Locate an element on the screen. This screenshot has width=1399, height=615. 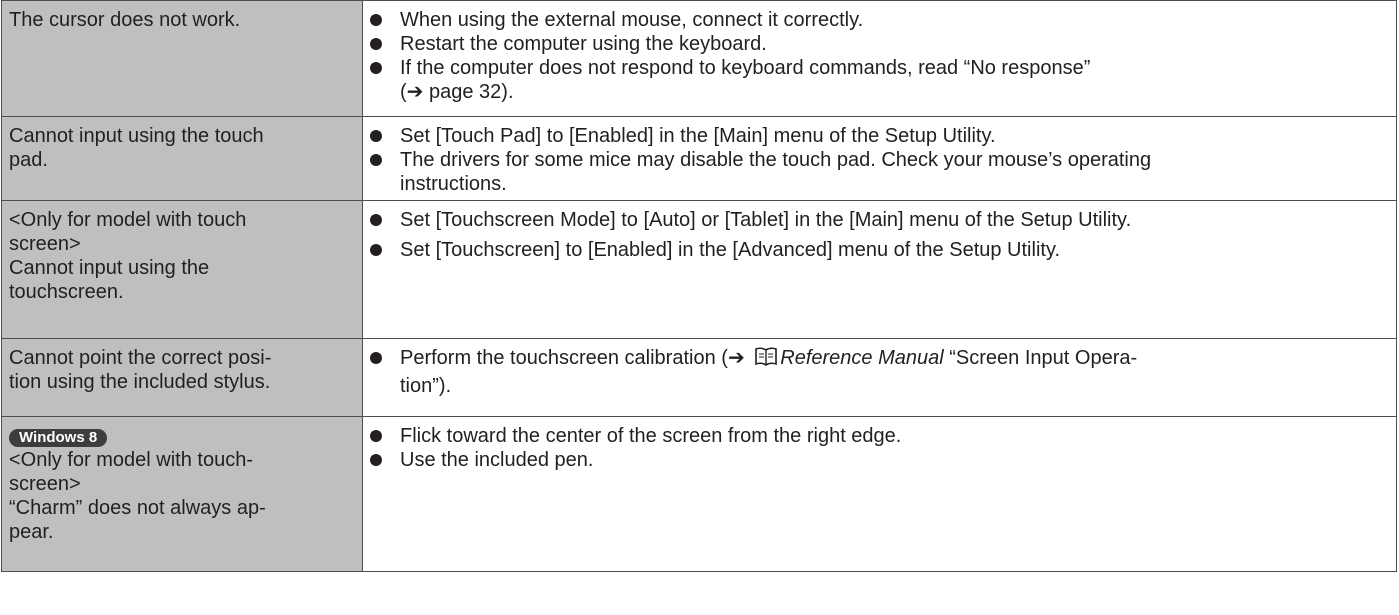
reference-manual-icon is located at coordinates (766, 360).